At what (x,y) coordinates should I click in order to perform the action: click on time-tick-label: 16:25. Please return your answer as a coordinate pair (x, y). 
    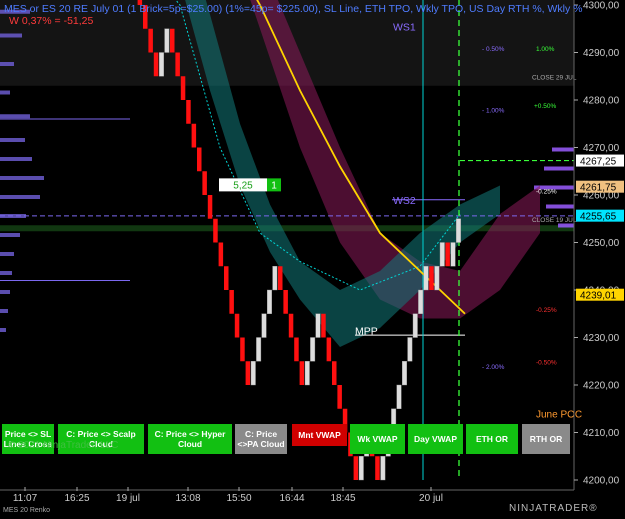
    Looking at the image, I should click on (76, 498).